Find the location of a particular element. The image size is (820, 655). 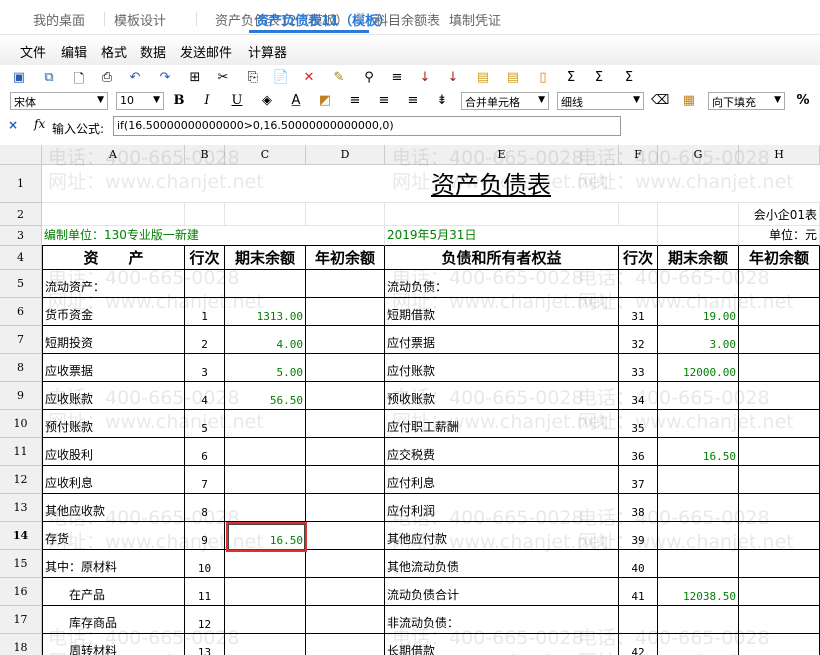

row-header: 1 is located at coordinates (21, 184).